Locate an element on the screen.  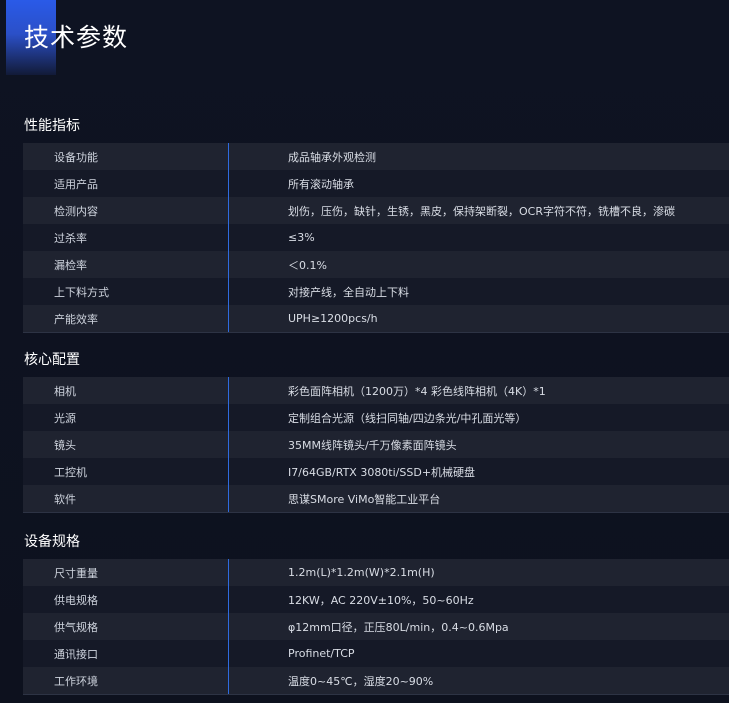
table-row: 产能效率 UPH≥1200pcs/h is located at coordinates (376, 318).